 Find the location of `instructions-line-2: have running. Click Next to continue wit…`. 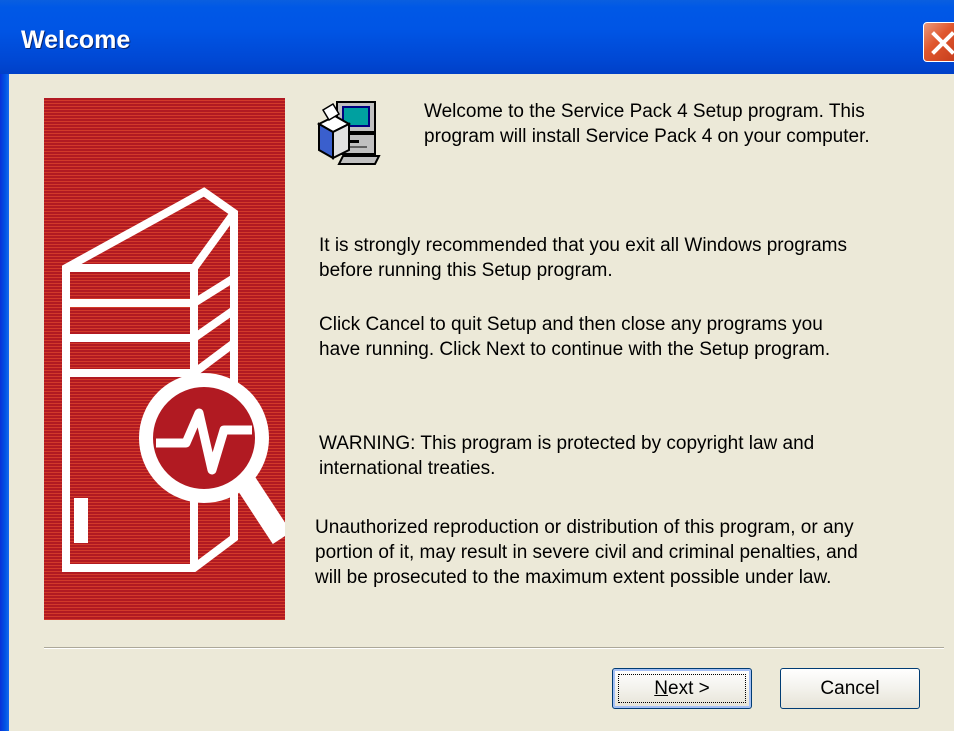

instructions-line-2: have running. Click Next to continue wit… is located at coordinates (575, 349).